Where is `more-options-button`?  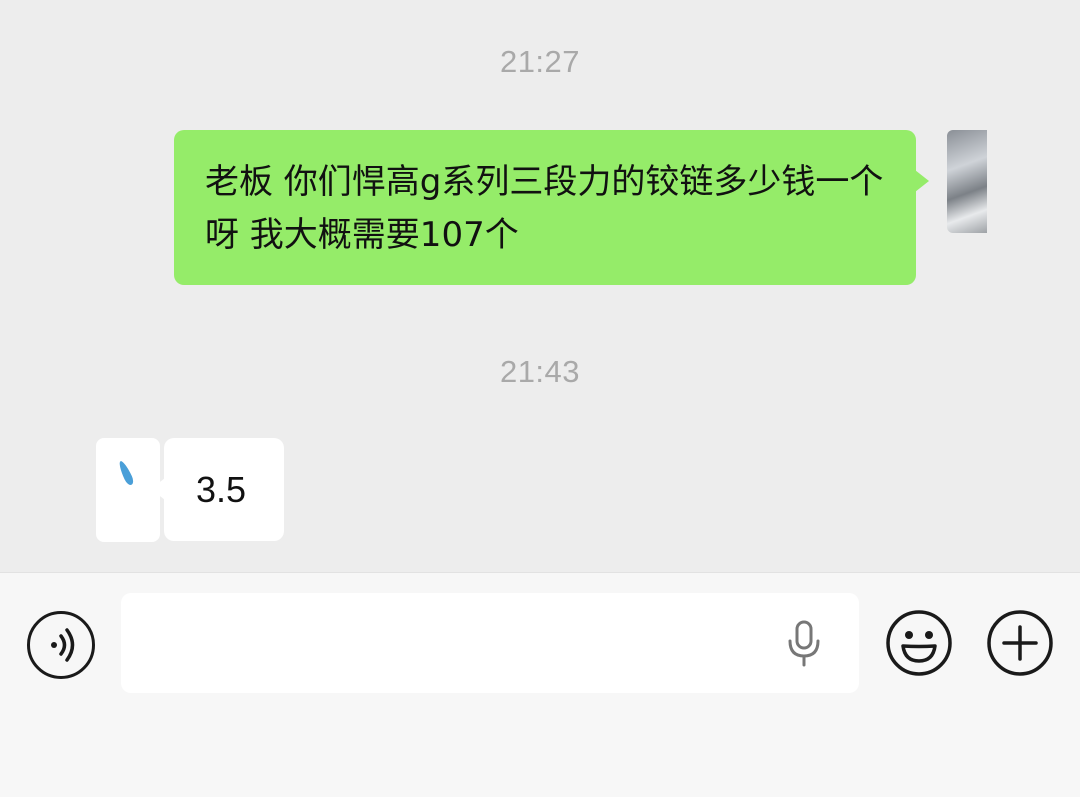 more-options-button is located at coordinates (1020, 643).